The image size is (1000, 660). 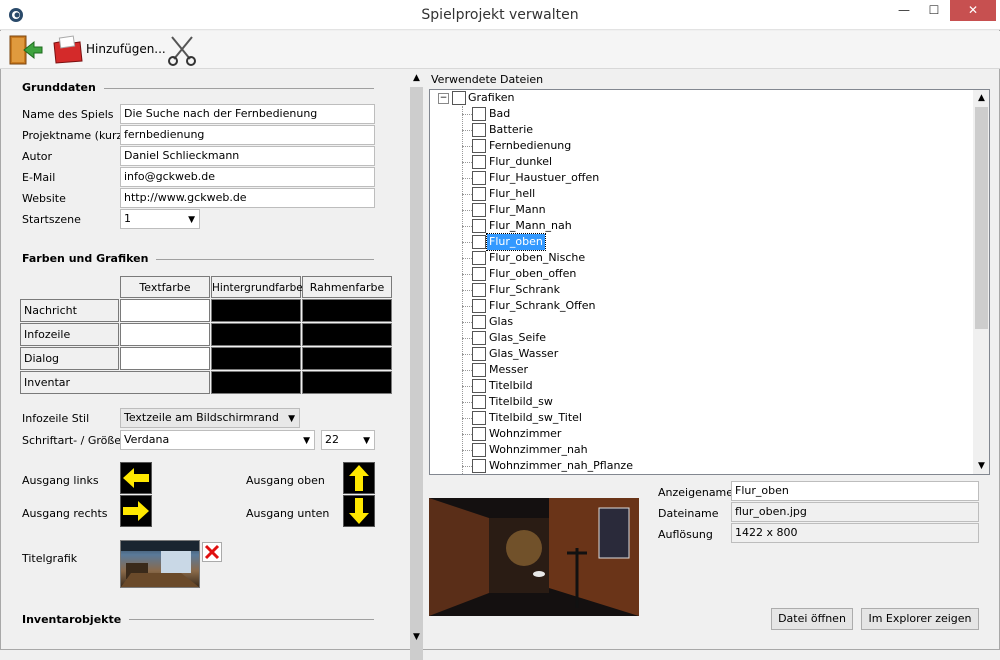 What do you see at coordinates (191, 220) in the screenshot?
I see `chevron-down-icon: ▼` at bounding box center [191, 220].